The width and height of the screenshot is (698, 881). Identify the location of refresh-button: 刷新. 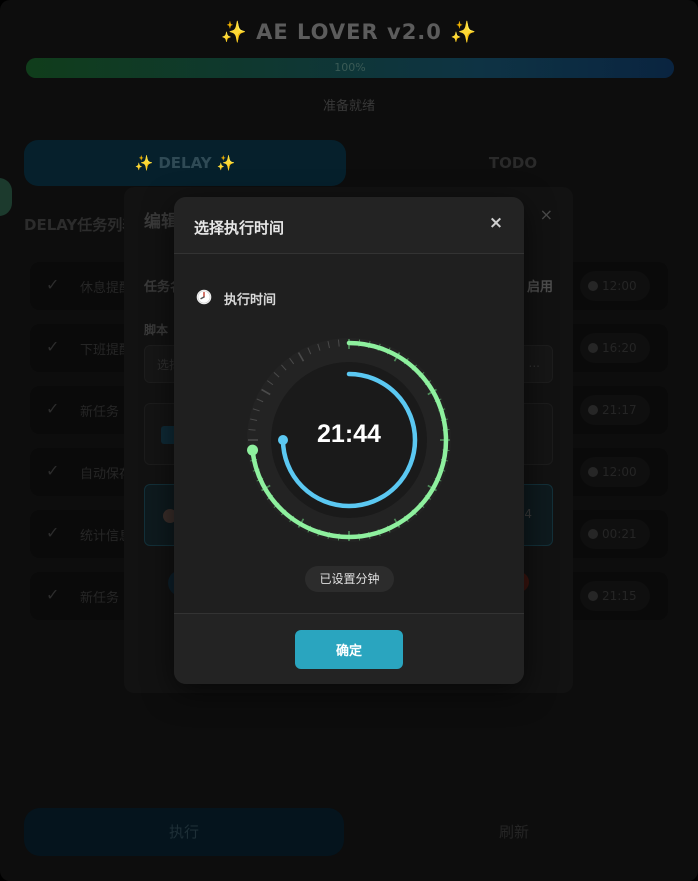
(514, 832).